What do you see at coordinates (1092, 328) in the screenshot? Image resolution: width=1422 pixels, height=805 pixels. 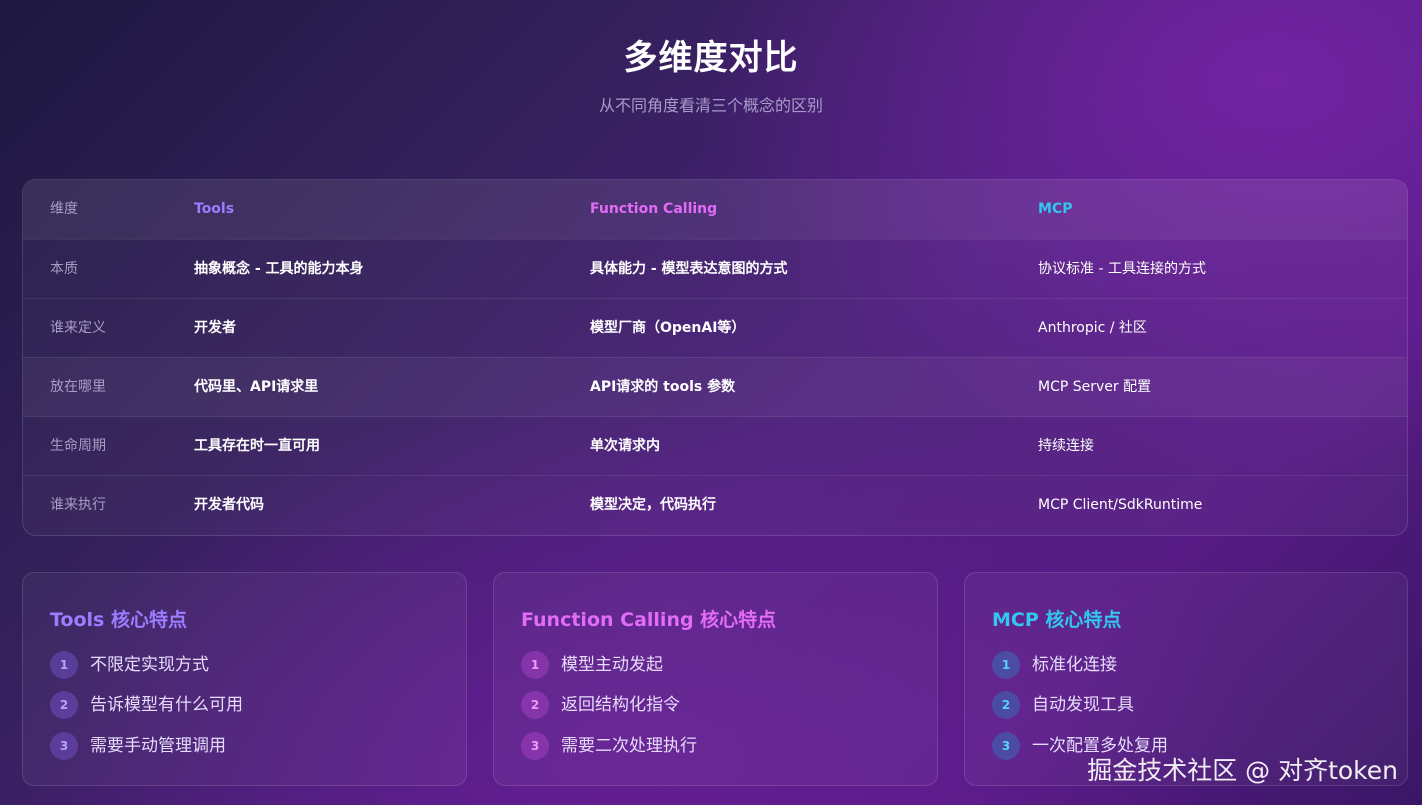 I see `mcp-cell: Anthropic / 社区` at bounding box center [1092, 328].